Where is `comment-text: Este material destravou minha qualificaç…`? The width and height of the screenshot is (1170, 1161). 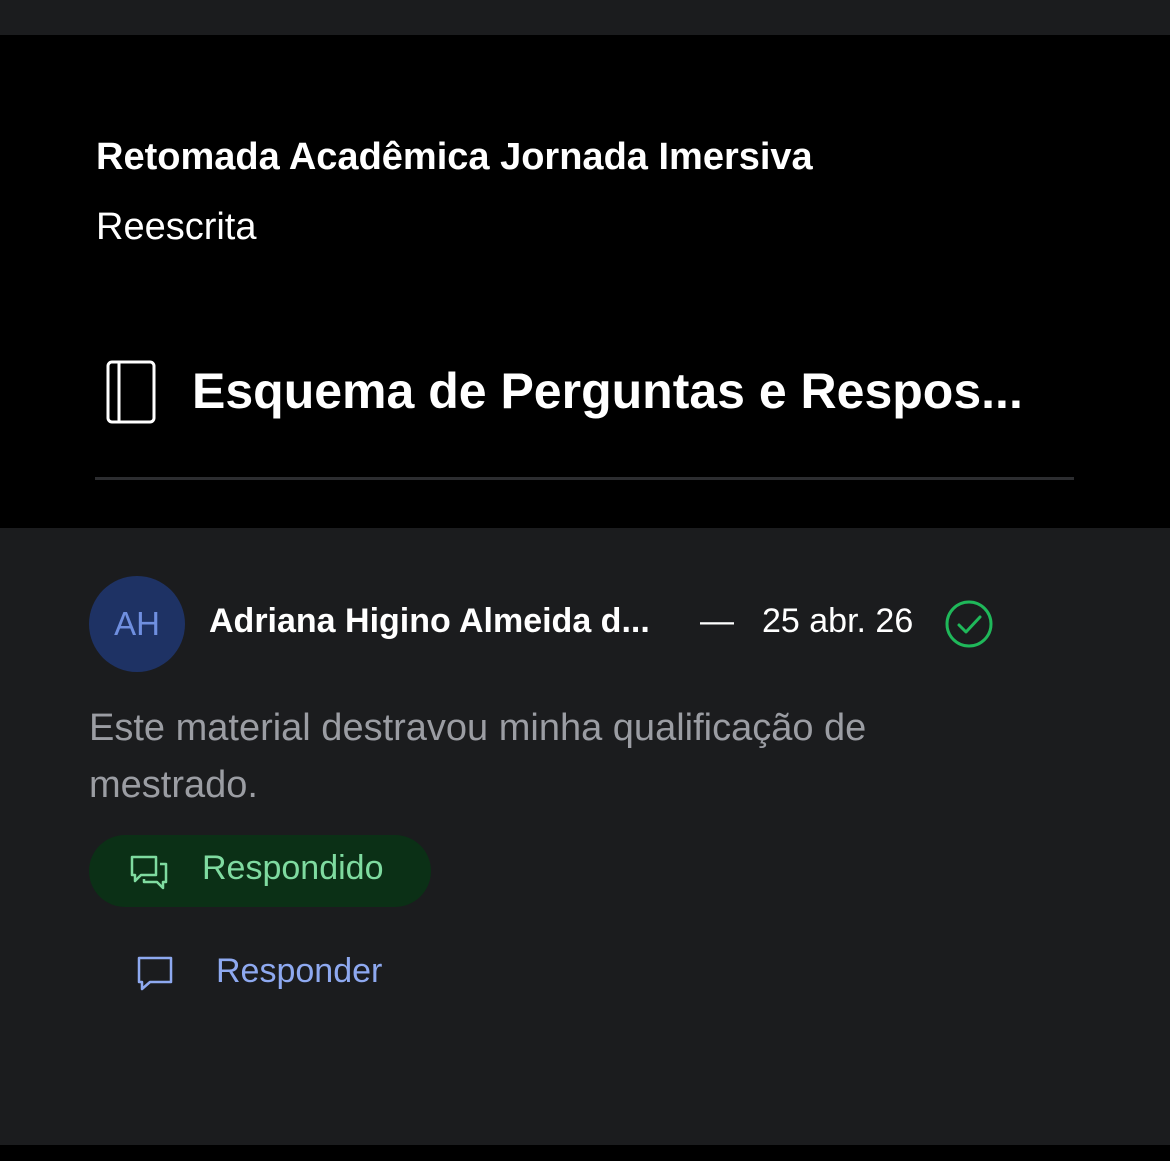
comment-text: Este material destravou minha qualificaç… is located at coordinates (478, 756).